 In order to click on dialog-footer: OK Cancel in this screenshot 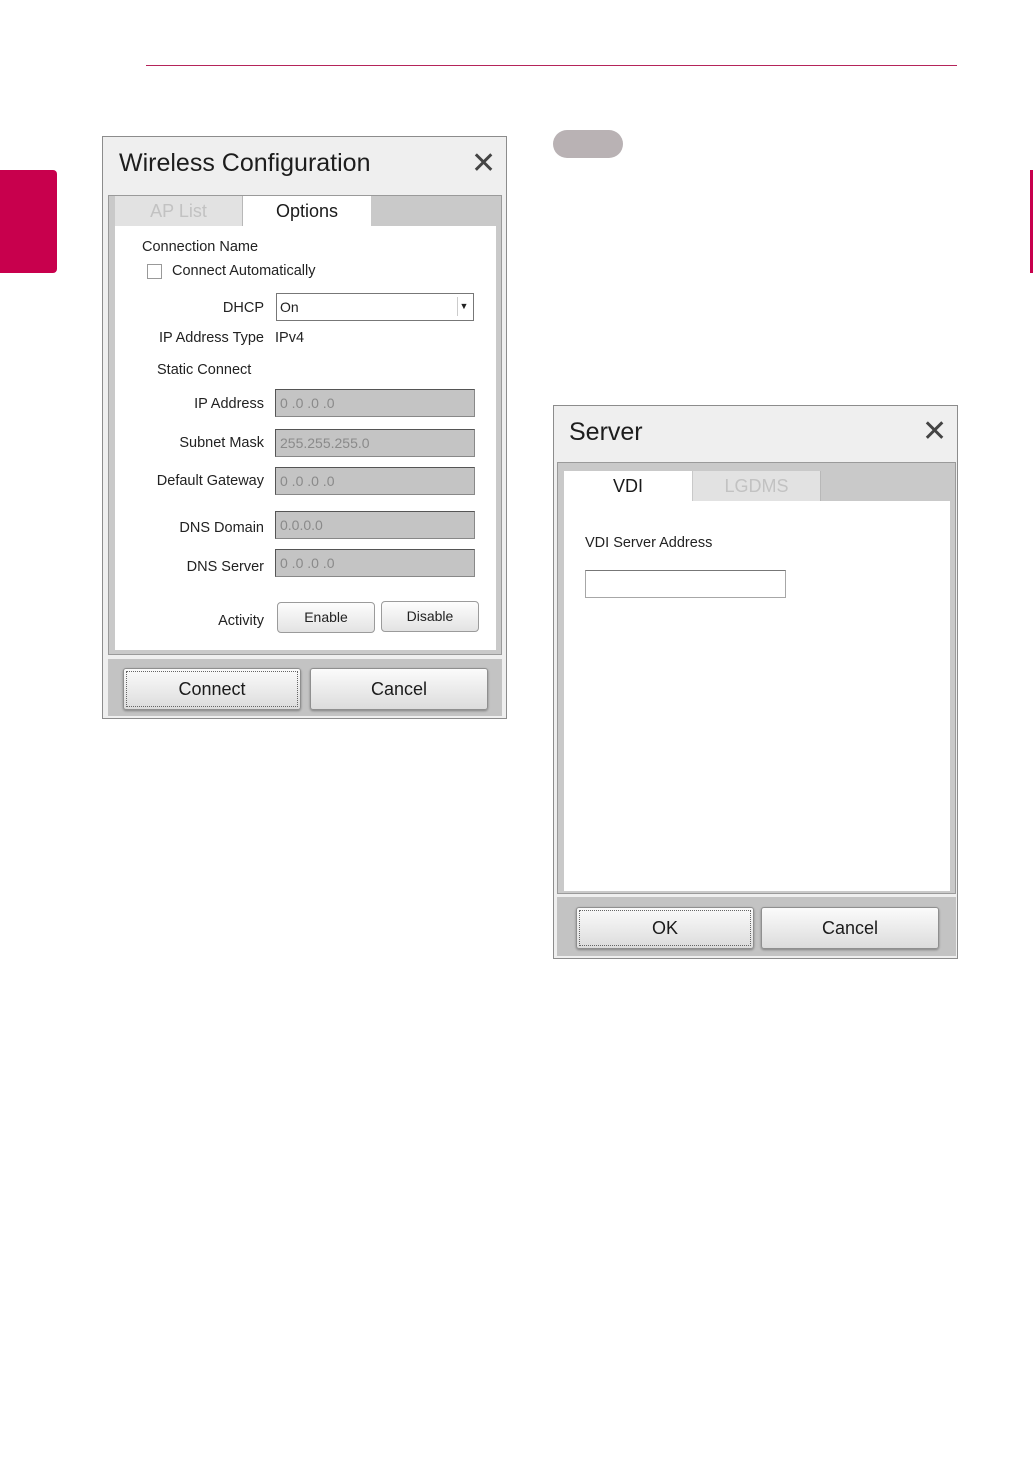, I will do `click(756, 926)`.